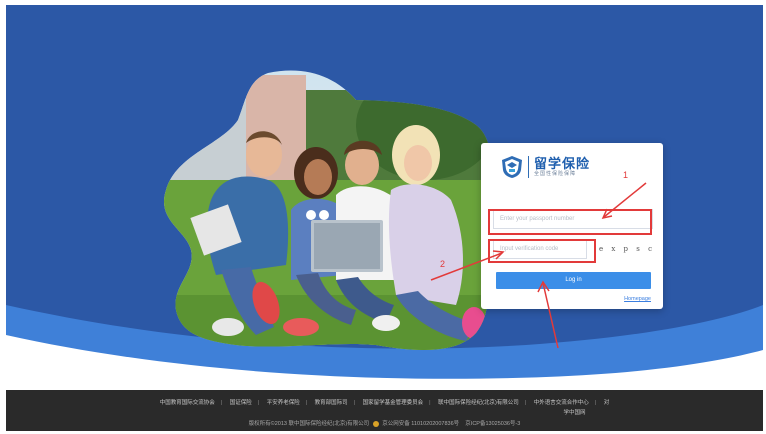 This screenshot has width=766, height=434. What do you see at coordinates (331, 403) in the screenshot?
I see `footer-link: 教育部国际司` at bounding box center [331, 403].